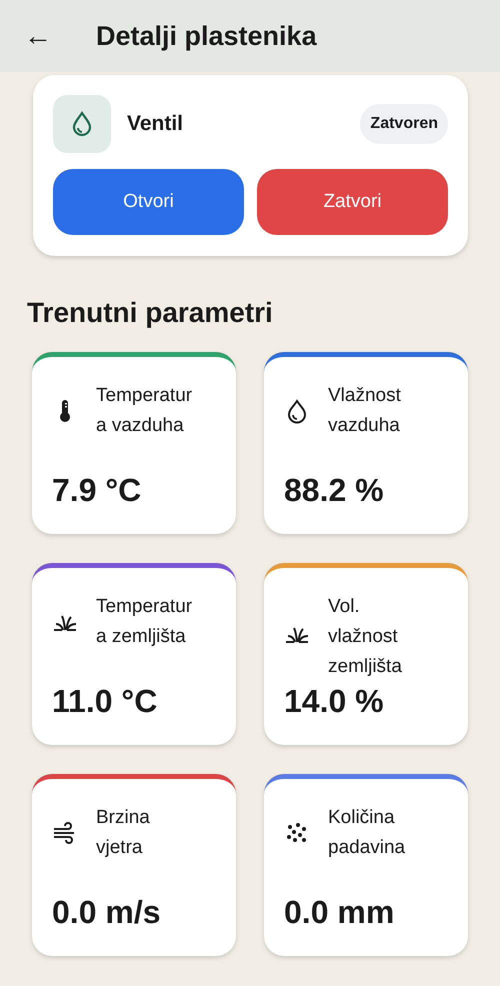 The image size is (500, 986). Describe the element at coordinates (97, 490) in the screenshot. I see `sensor-value: 7.9 °C` at that location.